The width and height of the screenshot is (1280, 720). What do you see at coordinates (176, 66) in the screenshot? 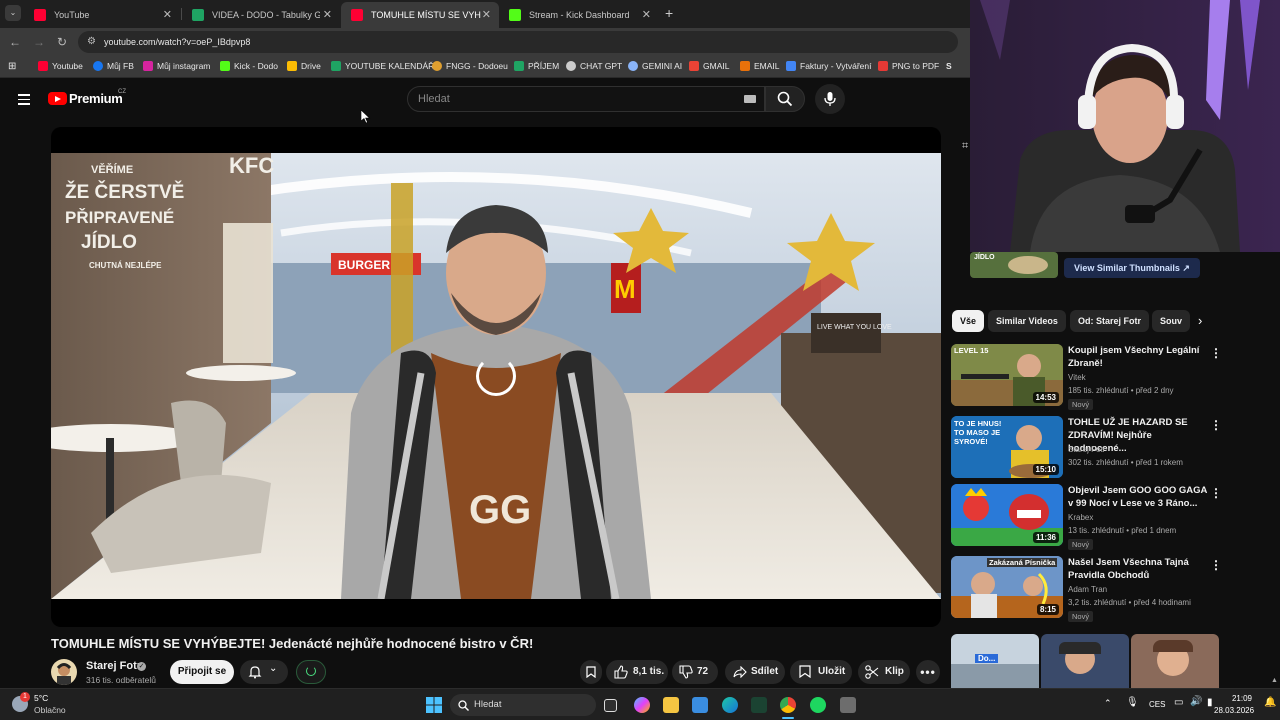
I see `bookmark-instagram: Můj instagram` at bounding box center [176, 66].